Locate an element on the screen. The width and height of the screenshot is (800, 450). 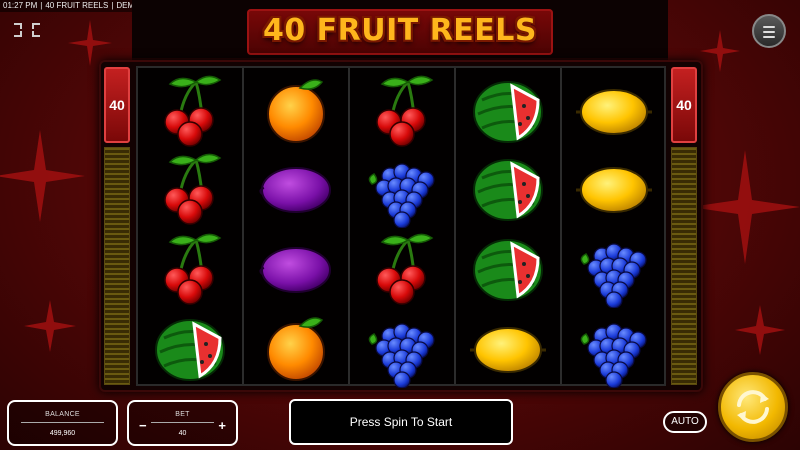
autoplay-button: AUTO is located at coordinates (685, 422).